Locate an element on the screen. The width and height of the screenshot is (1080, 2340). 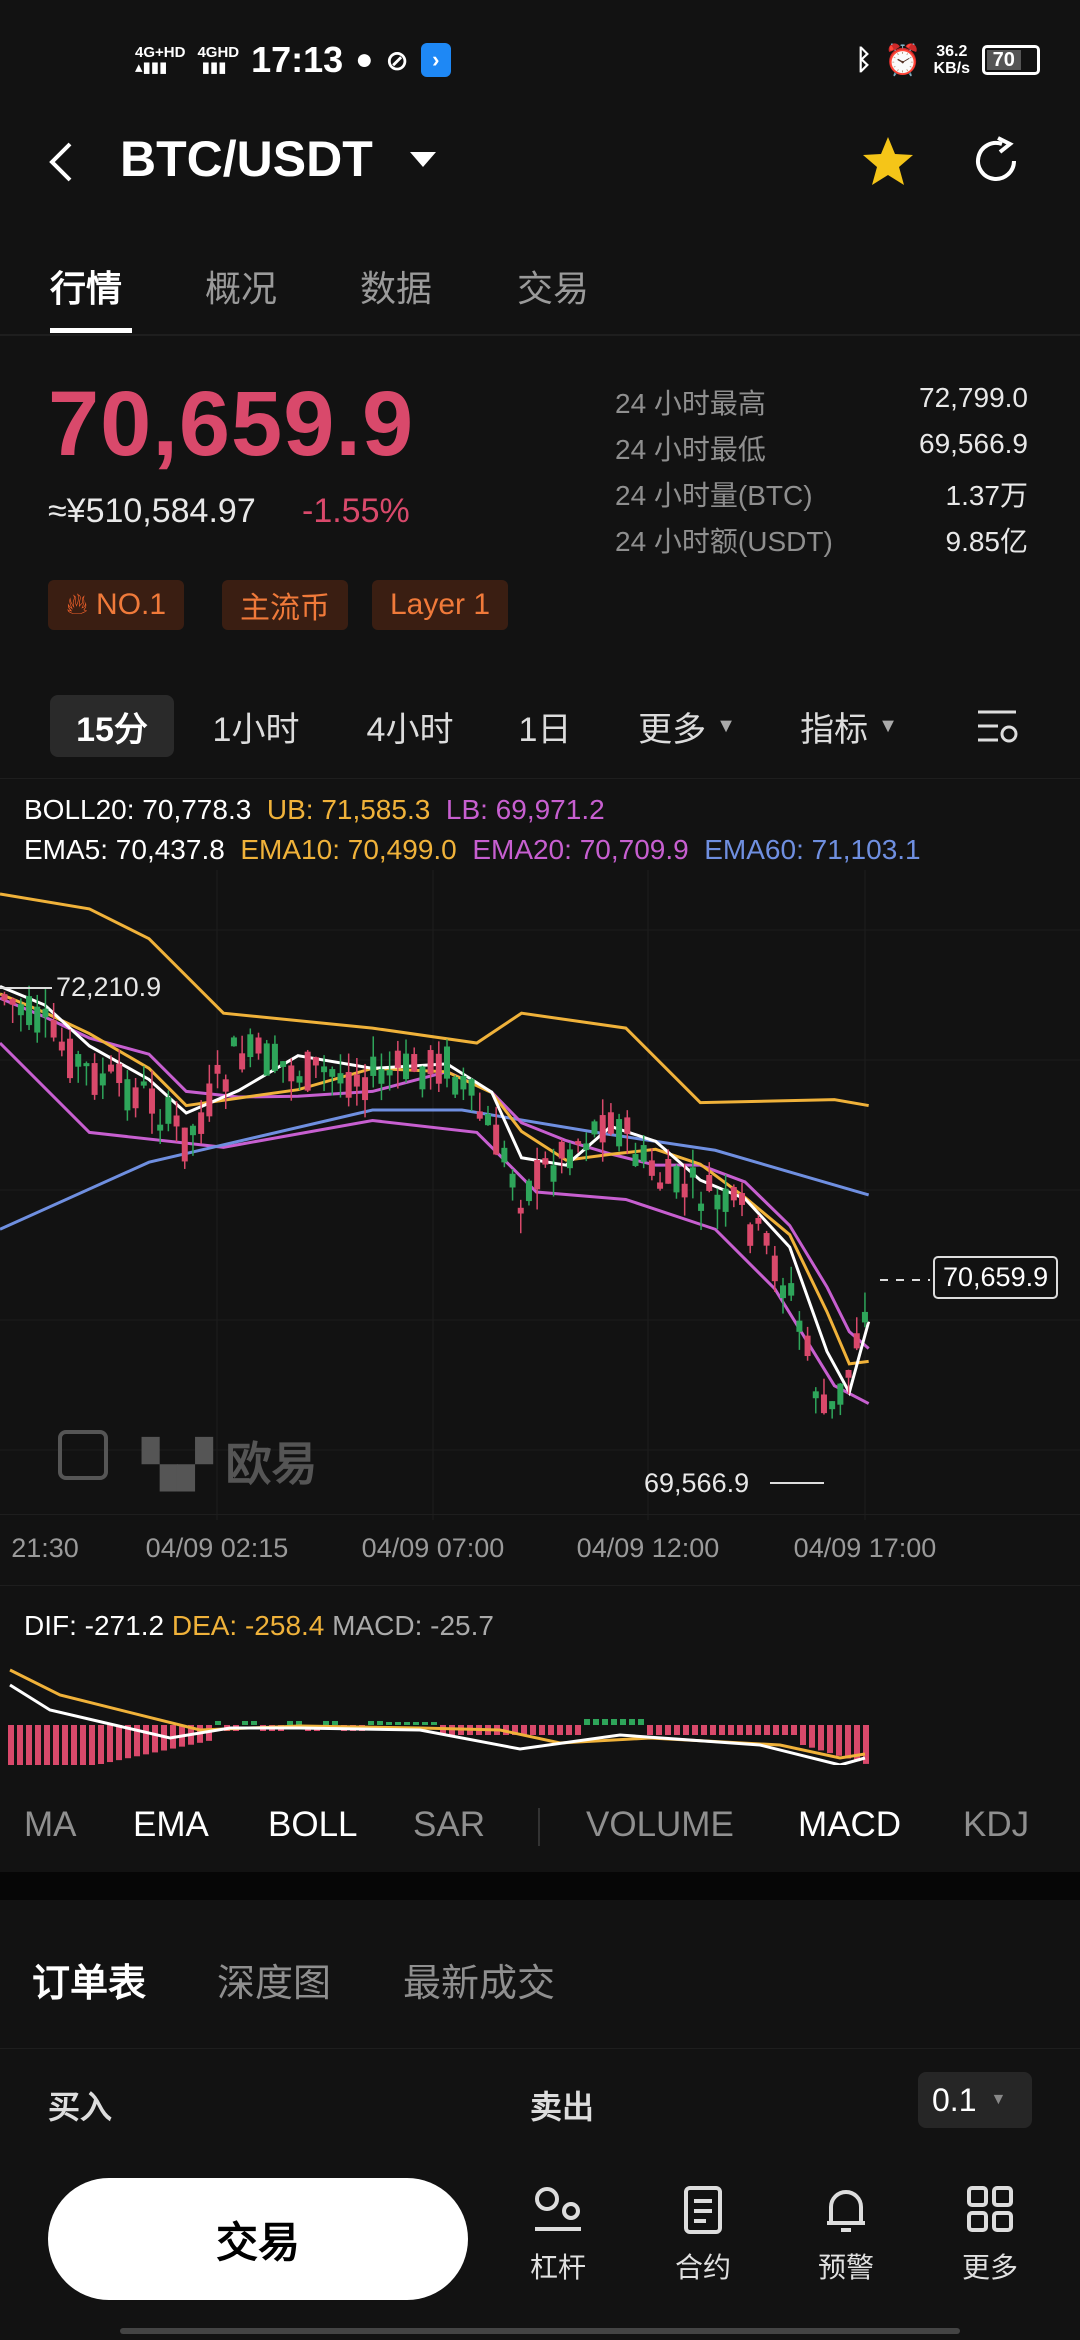
timeframe-more: 更多 ▼ is located at coordinates (687, 726).